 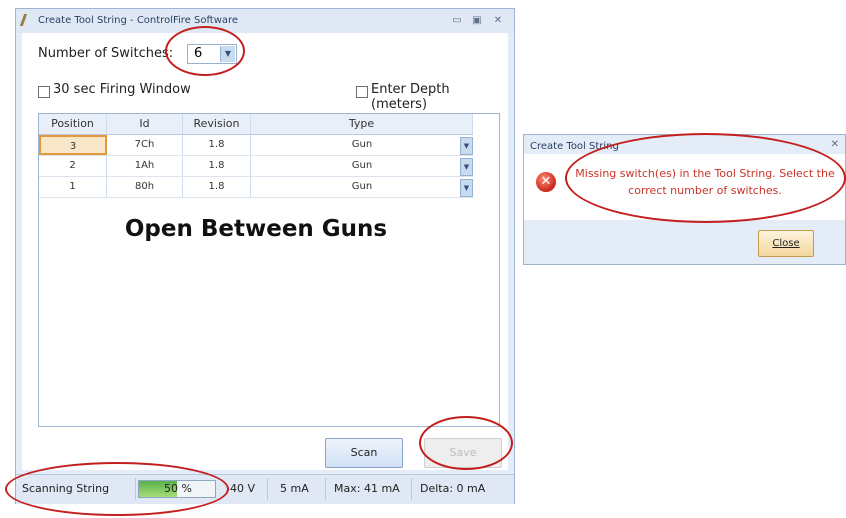 What do you see at coordinates (477, 20) in the screenshot?
I see `maximize-button: ▣` at bounding box center [477, 20].